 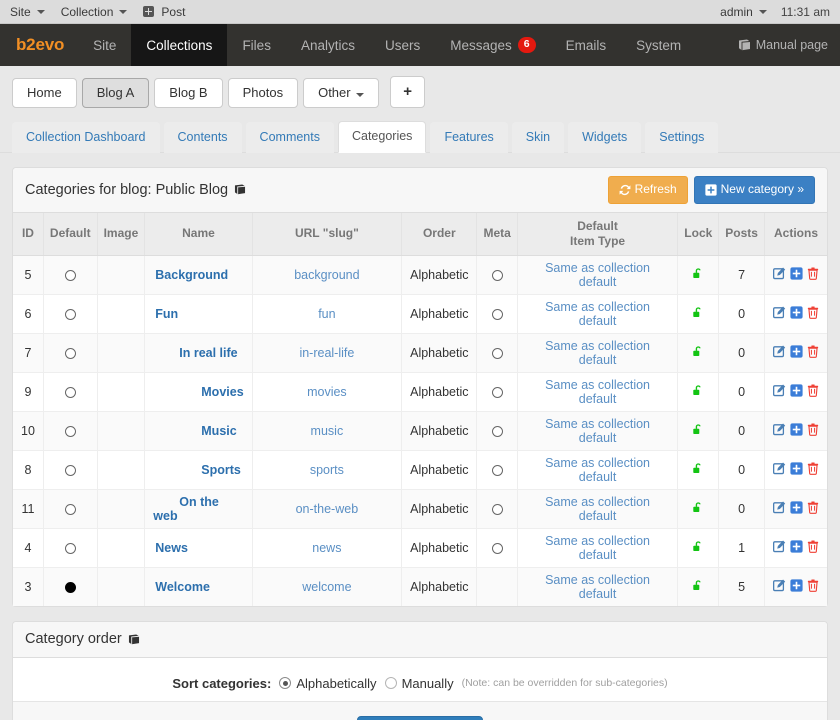 I want to click on collection-tab-blog-b: Blog B, so click(x=188, y=93).